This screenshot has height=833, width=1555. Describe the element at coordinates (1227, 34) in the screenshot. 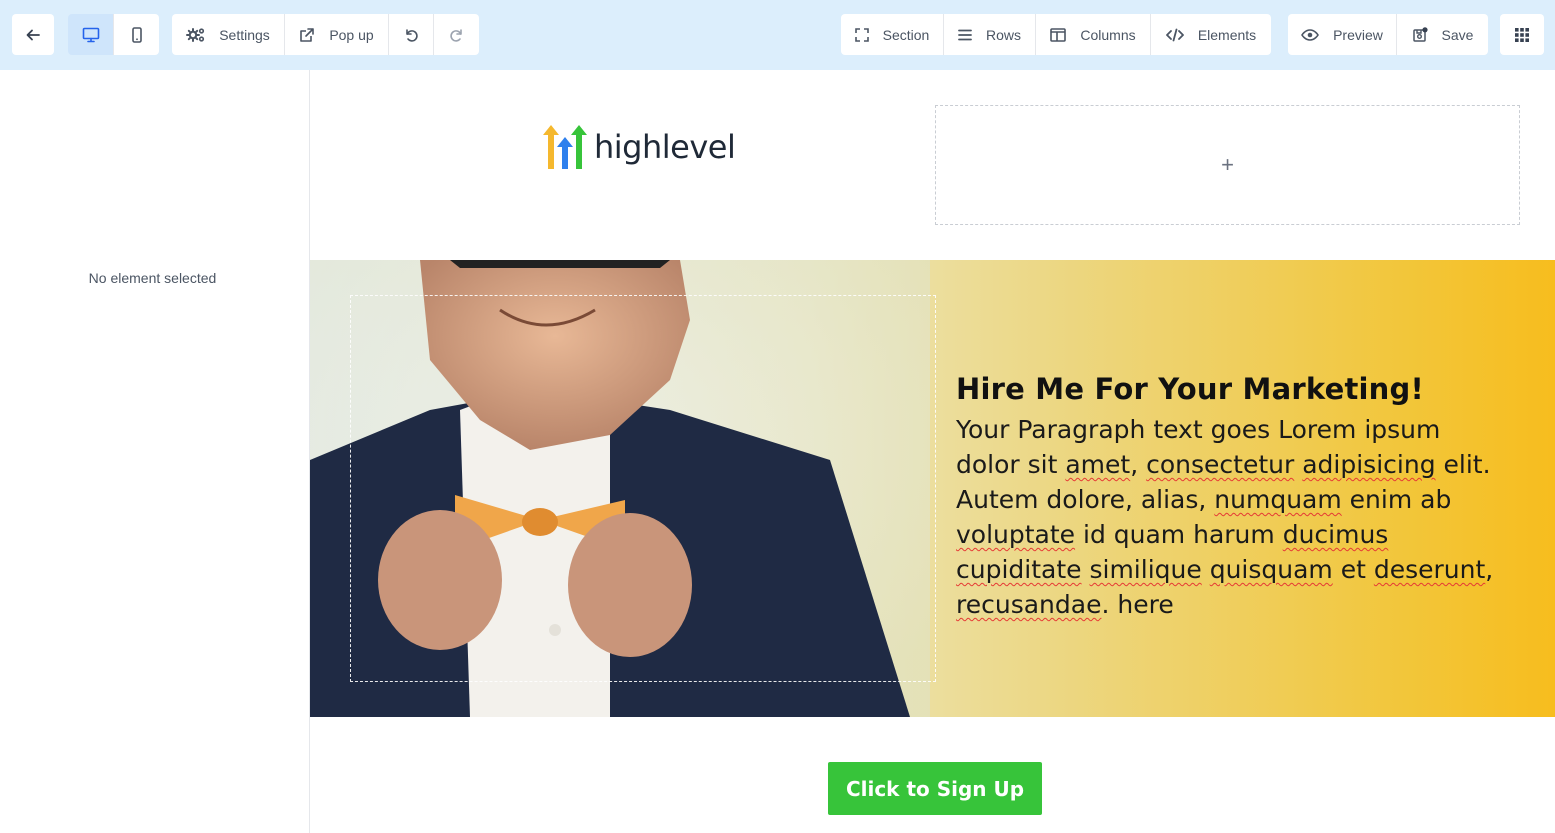

I see `elements-label: Elements` at that location.